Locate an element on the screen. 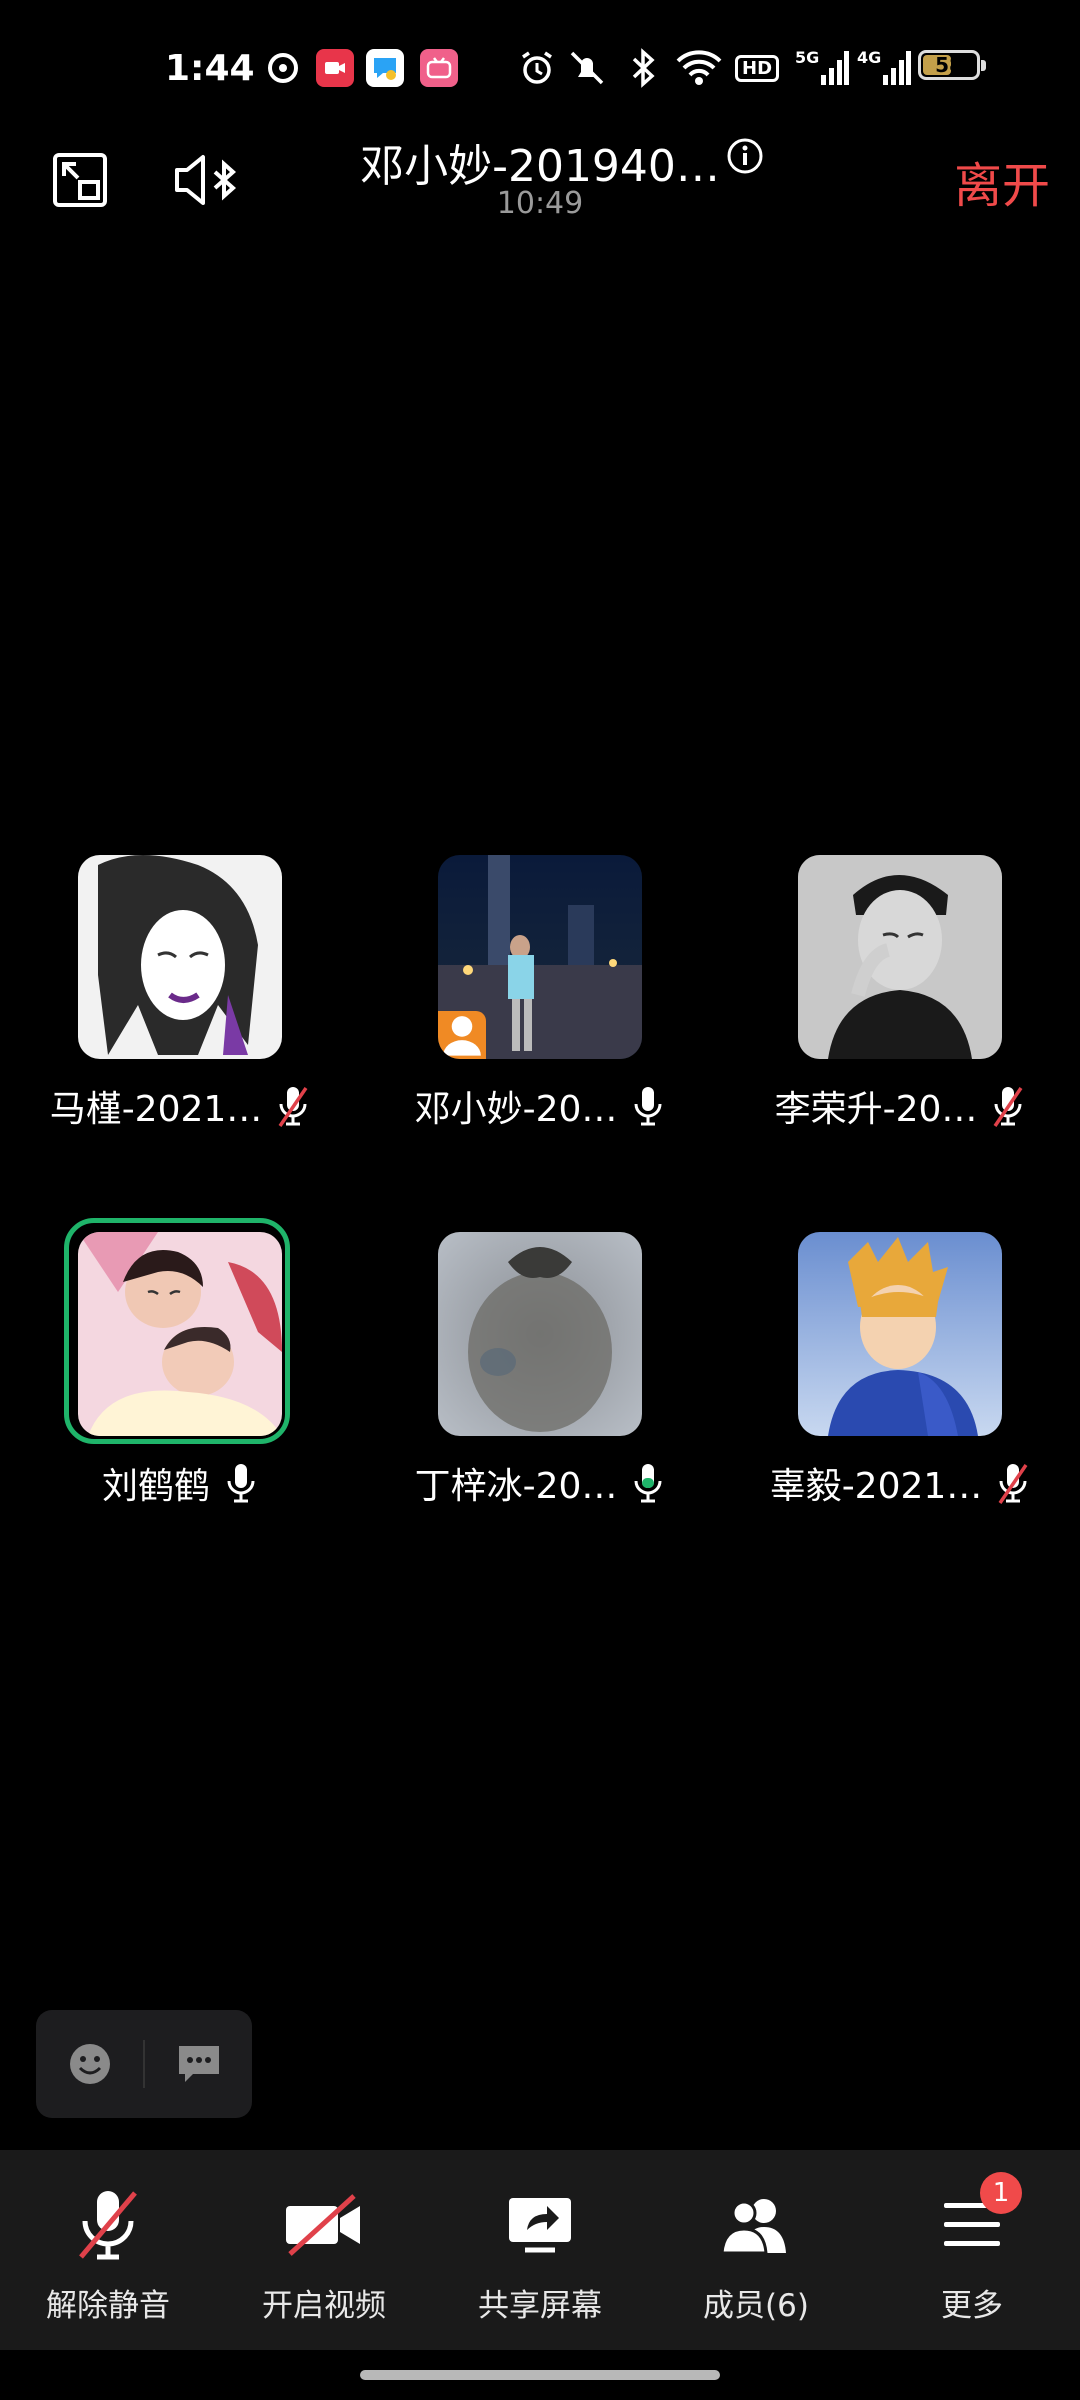 This screenshot has width=1080, height=2400. battery-indicator: 58 is located at coordinates (952, 65).